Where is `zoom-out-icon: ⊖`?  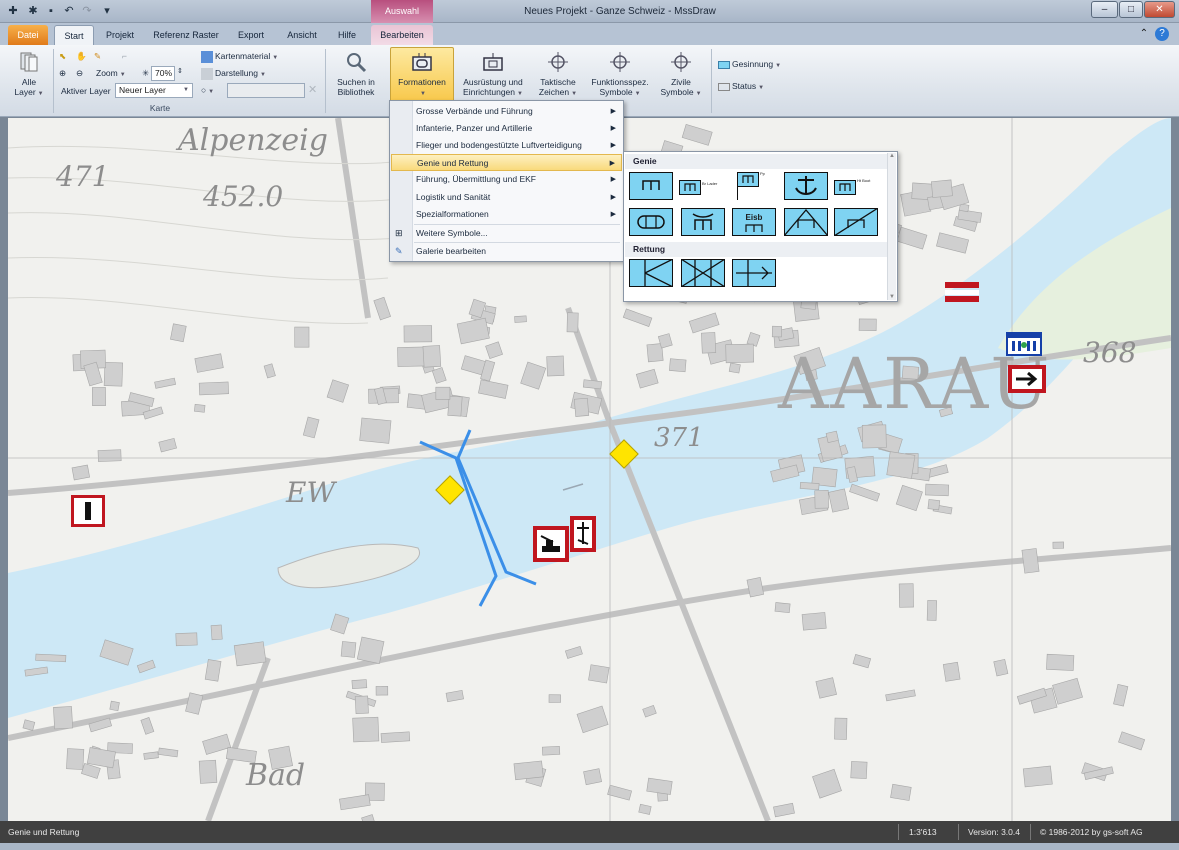
zoom-out-icon: ⊖ is located at coordinates (79, 73).